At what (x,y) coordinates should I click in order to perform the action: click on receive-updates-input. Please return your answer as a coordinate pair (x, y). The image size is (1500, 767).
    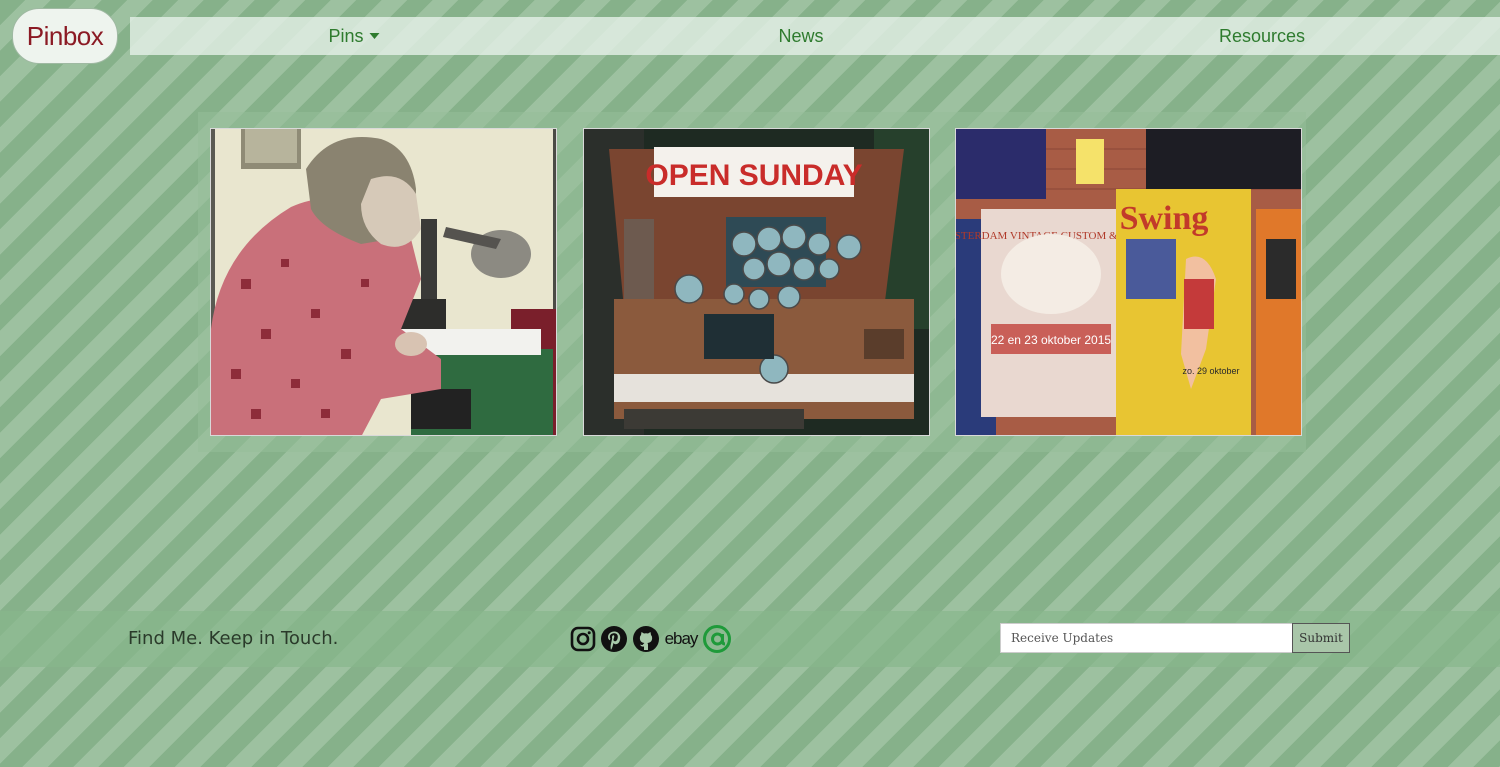
    Looking at the image, I should click on (1146, 638).